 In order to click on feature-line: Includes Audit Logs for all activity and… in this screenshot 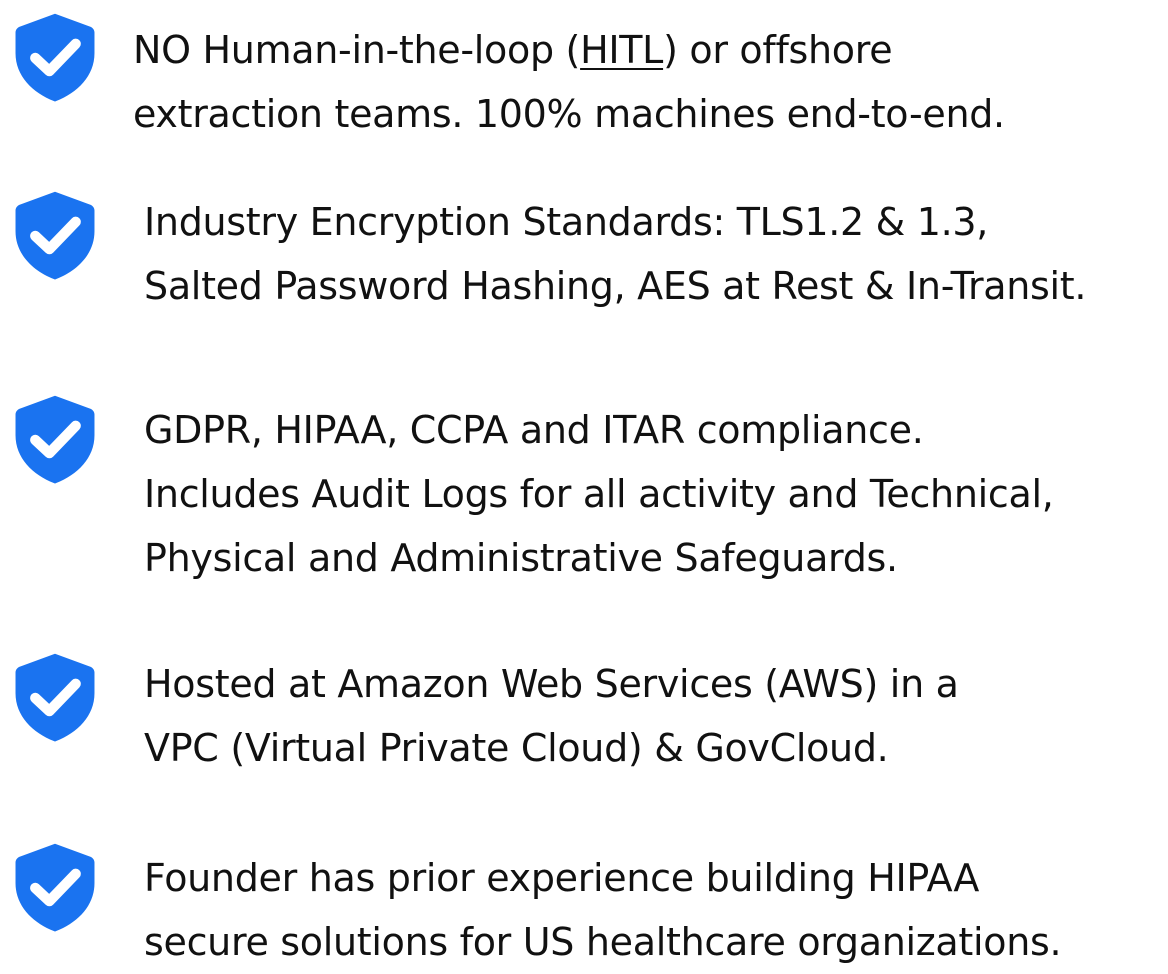, I will do `click(599, 494)`.